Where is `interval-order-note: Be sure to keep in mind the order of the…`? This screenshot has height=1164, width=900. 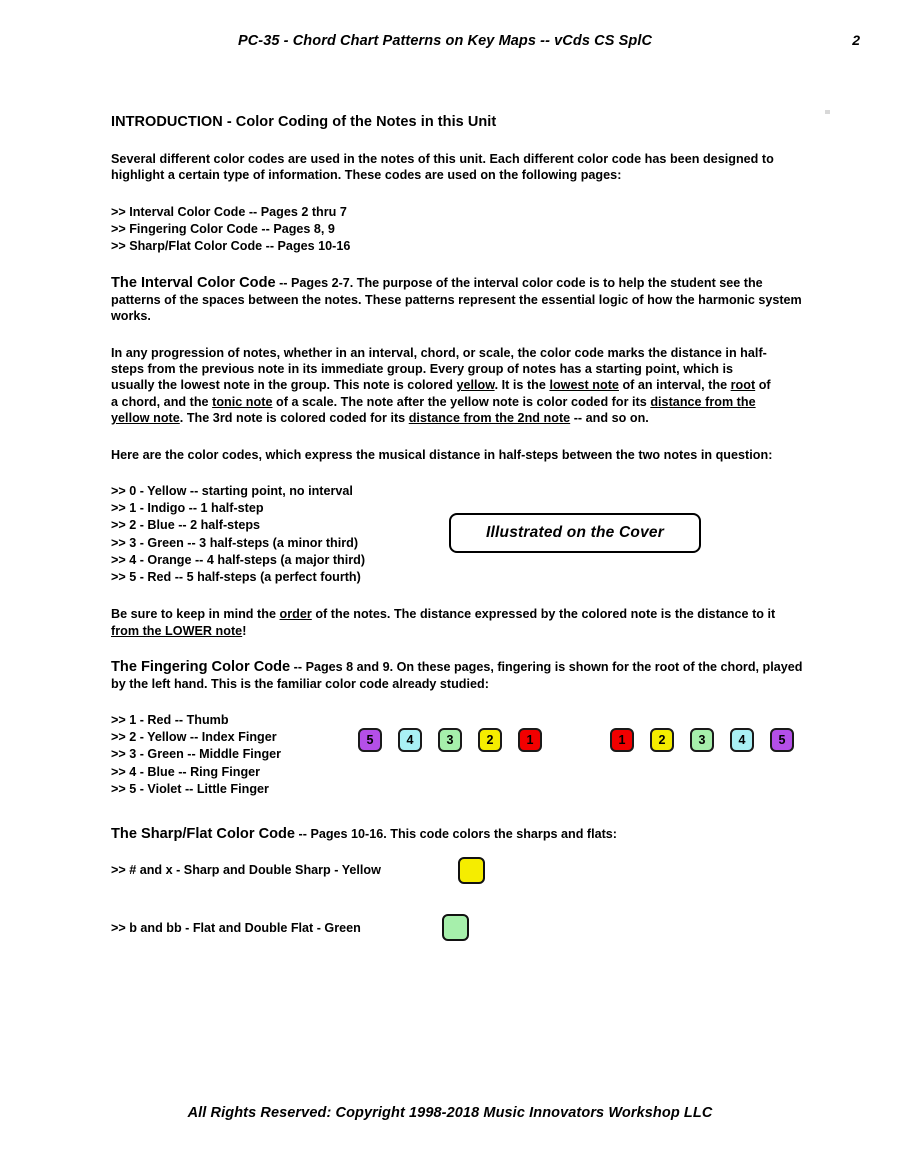 interval-order-note: Be sure to keep in mind the order of the… is located at coordinates (445, 622).